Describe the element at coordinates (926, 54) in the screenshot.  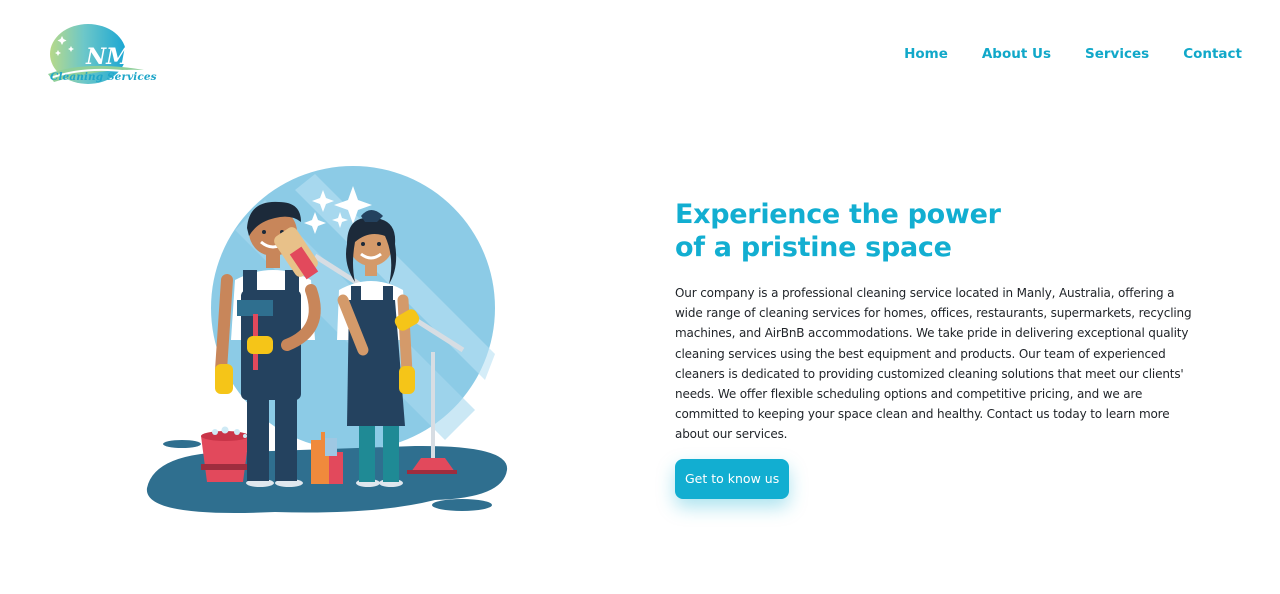
I see `nav-home: Home` at that location.